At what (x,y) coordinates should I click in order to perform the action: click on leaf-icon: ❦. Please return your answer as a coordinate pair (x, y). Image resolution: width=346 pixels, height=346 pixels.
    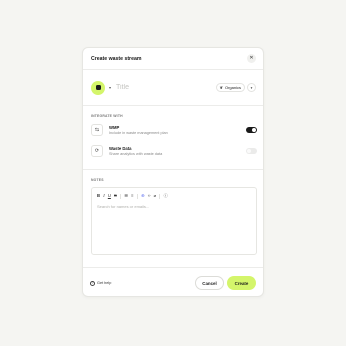
    Looking at the image, I should click on (221, 87).